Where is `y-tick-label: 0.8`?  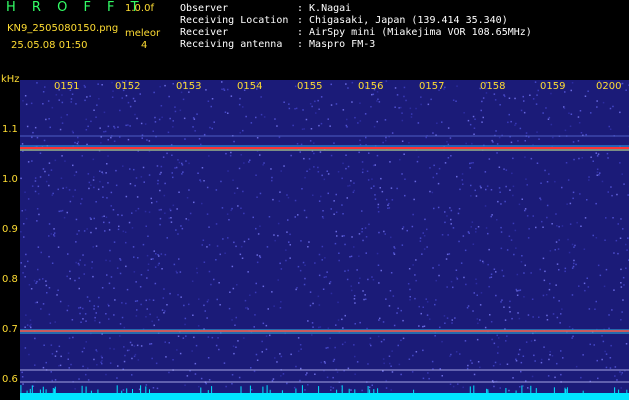
y-tick-label: 0.8 is located at coordinates (10, 279).